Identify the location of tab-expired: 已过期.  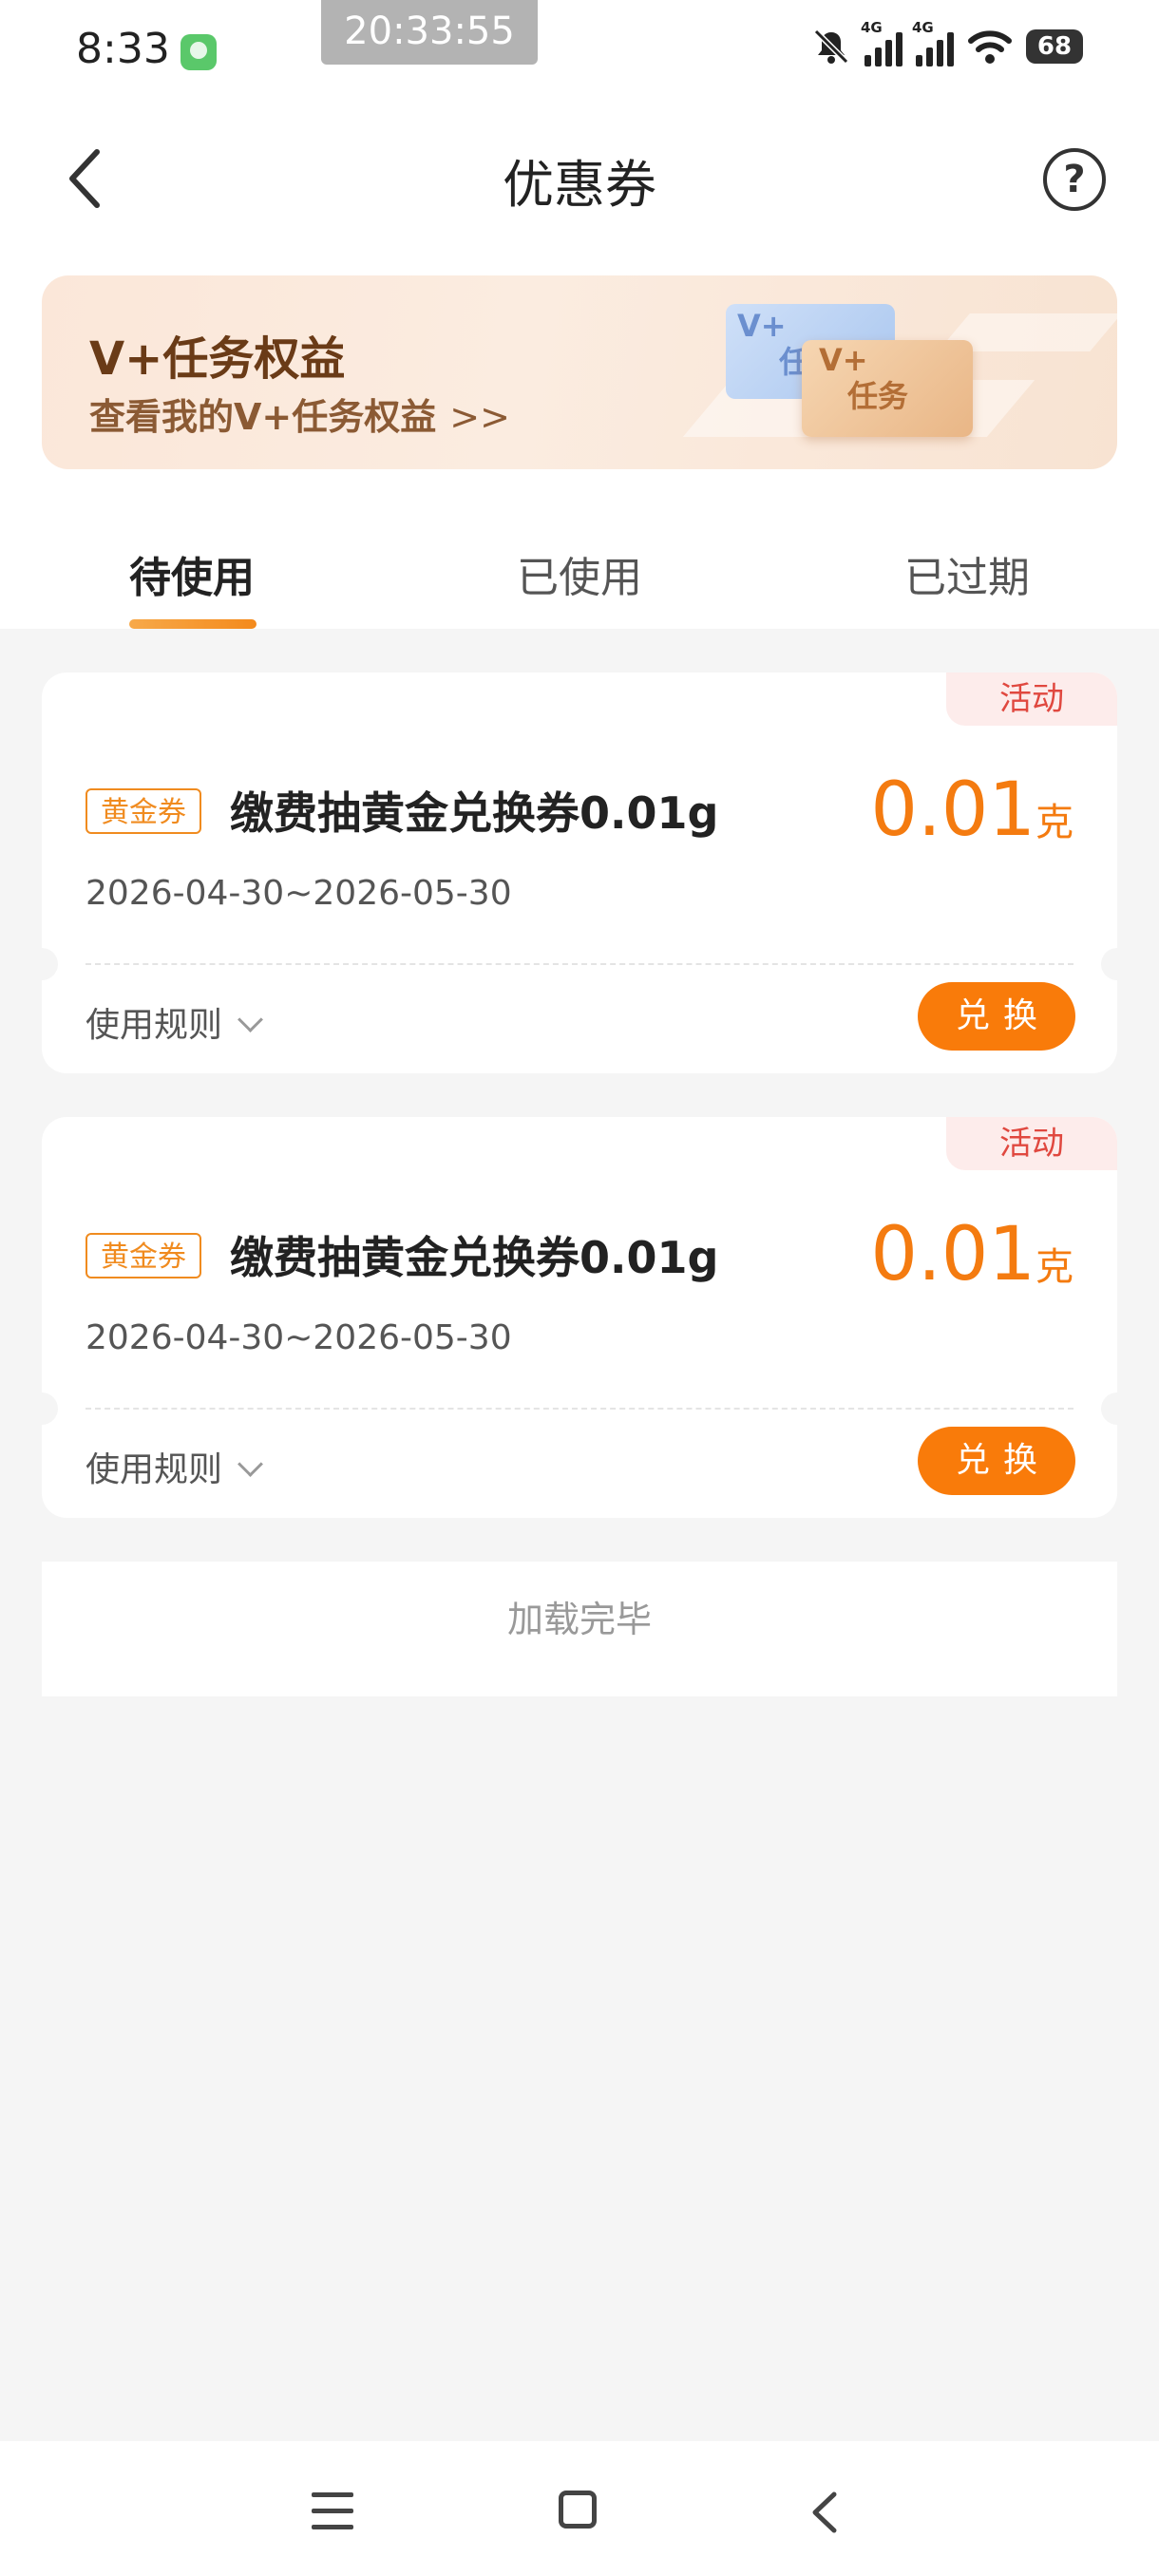
(967, 573).